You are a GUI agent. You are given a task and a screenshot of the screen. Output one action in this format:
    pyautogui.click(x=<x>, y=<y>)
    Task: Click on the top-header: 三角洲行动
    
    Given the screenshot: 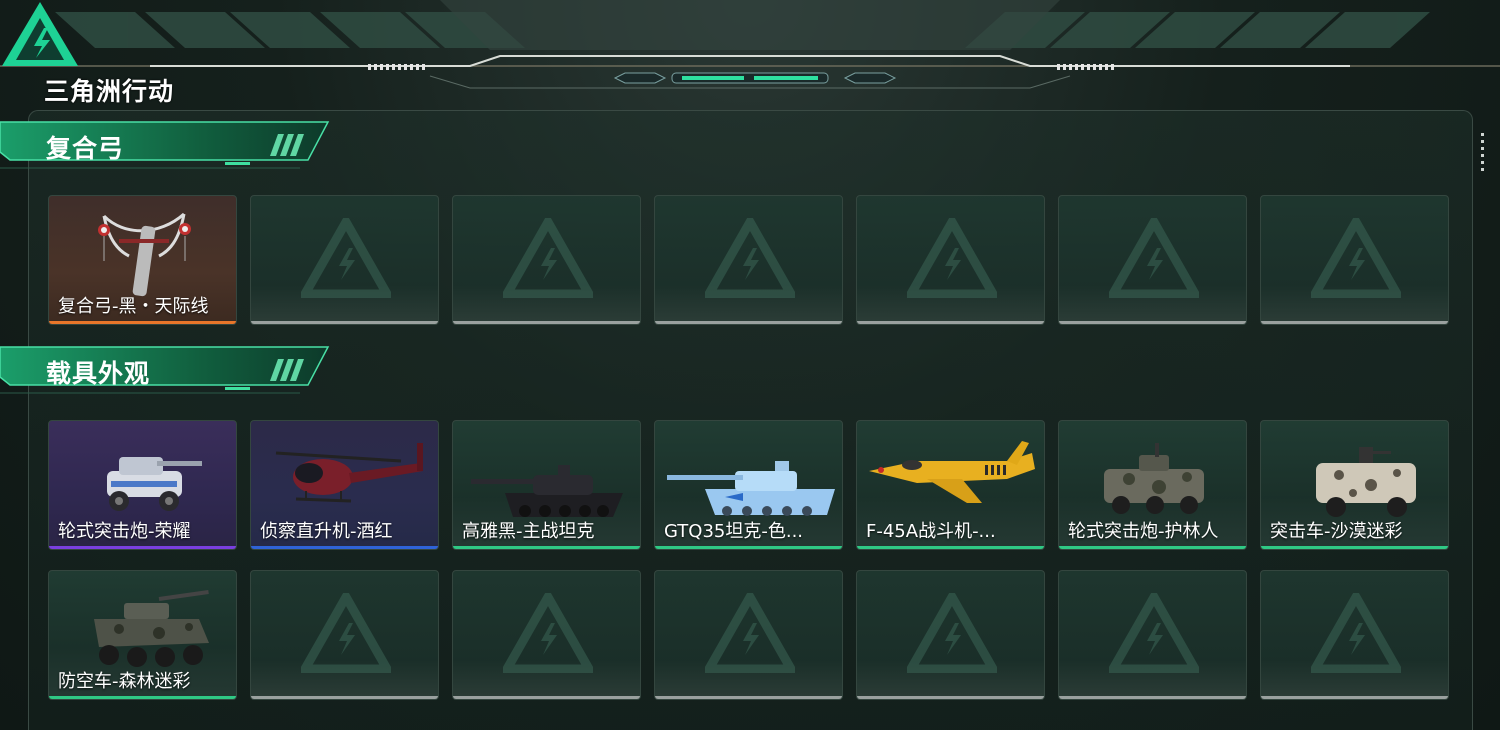 What is the action you would take?
    pyautogui.click(x=750, y=53)
    